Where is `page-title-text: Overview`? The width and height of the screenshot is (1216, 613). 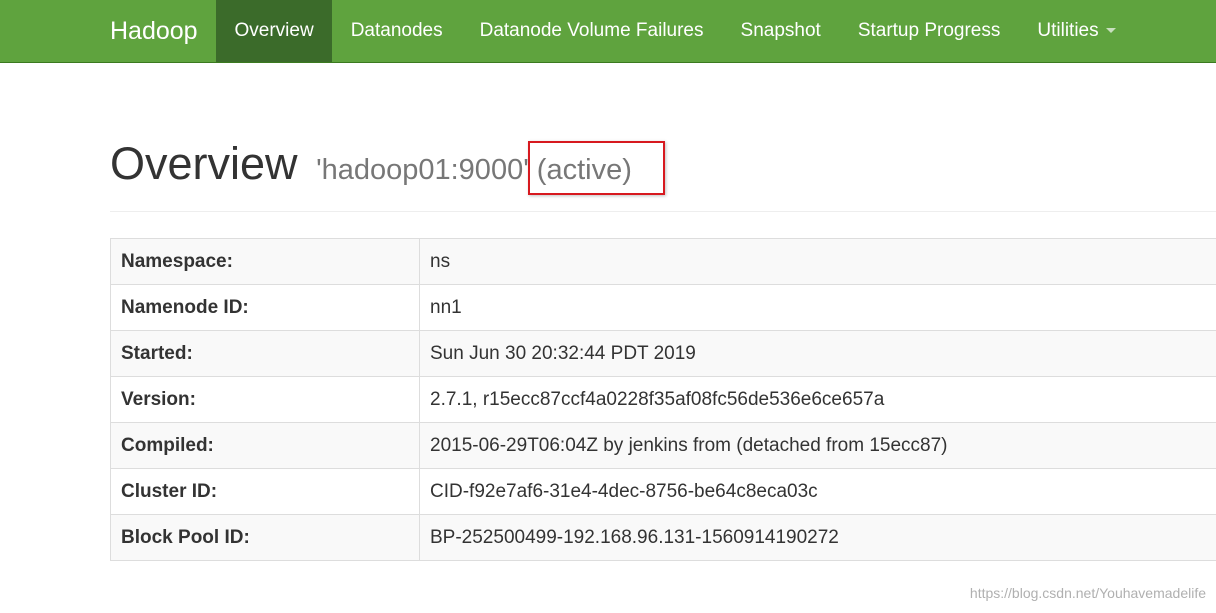 page-title-text: Overview is located at coordinates (204, 163).